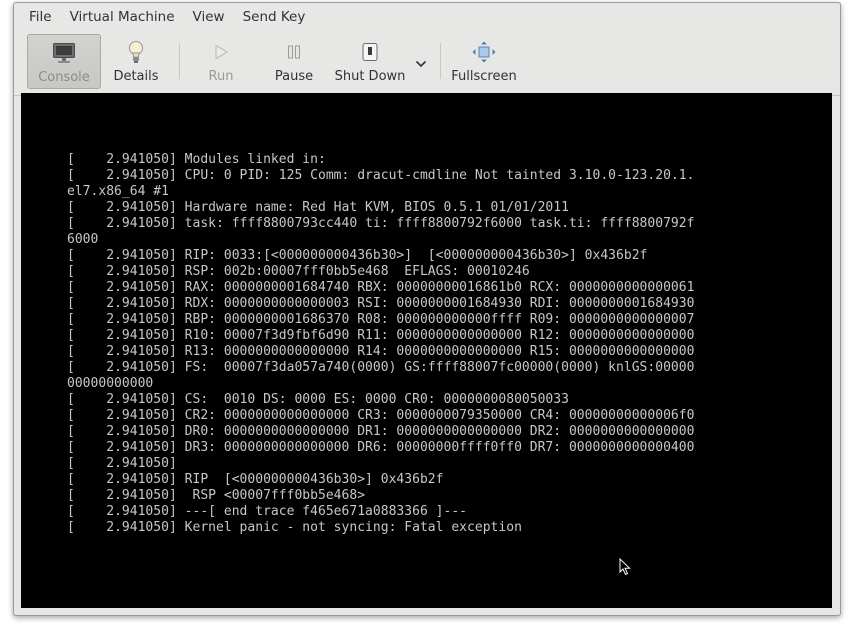  I want to click on run-button: Run, so click(221, 60).